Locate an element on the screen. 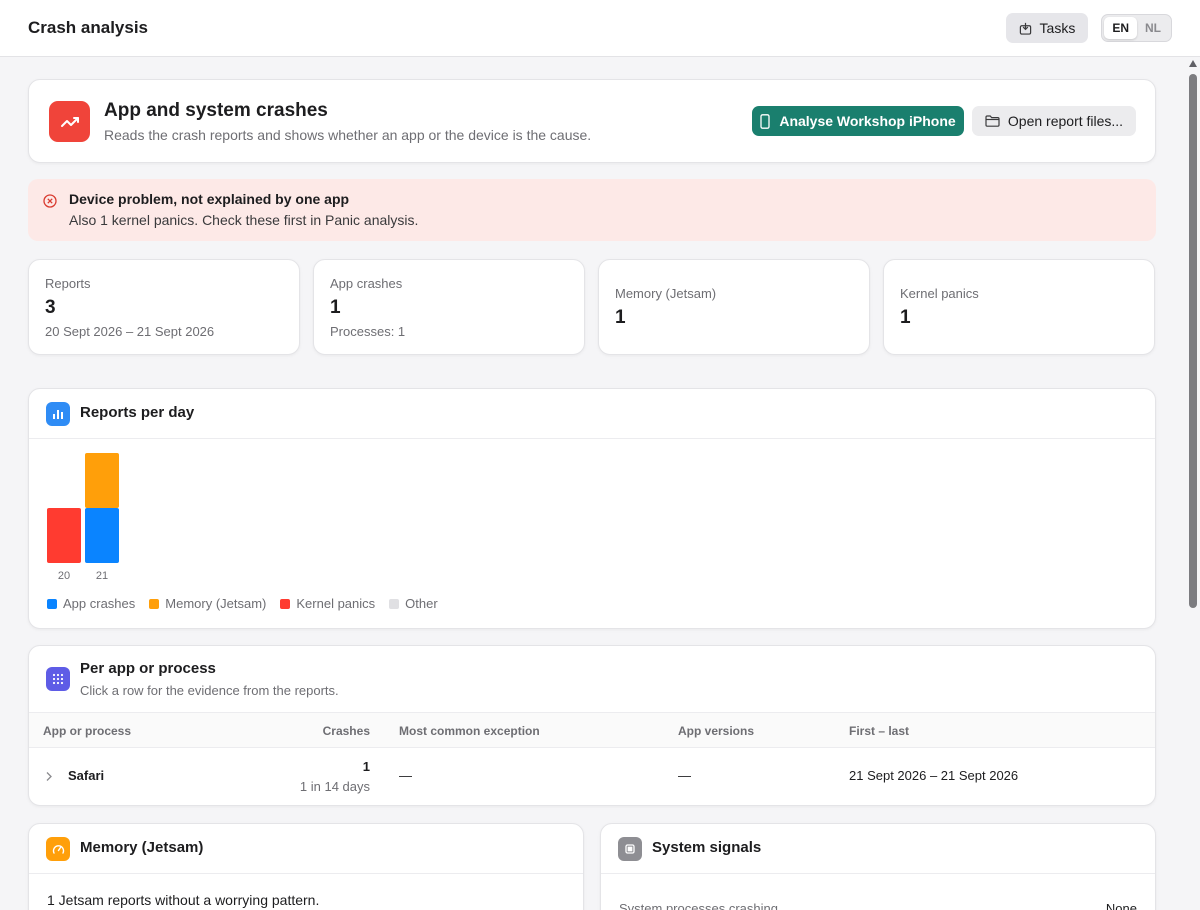  table-title: Per app or process is located at coordinates (148, 668).